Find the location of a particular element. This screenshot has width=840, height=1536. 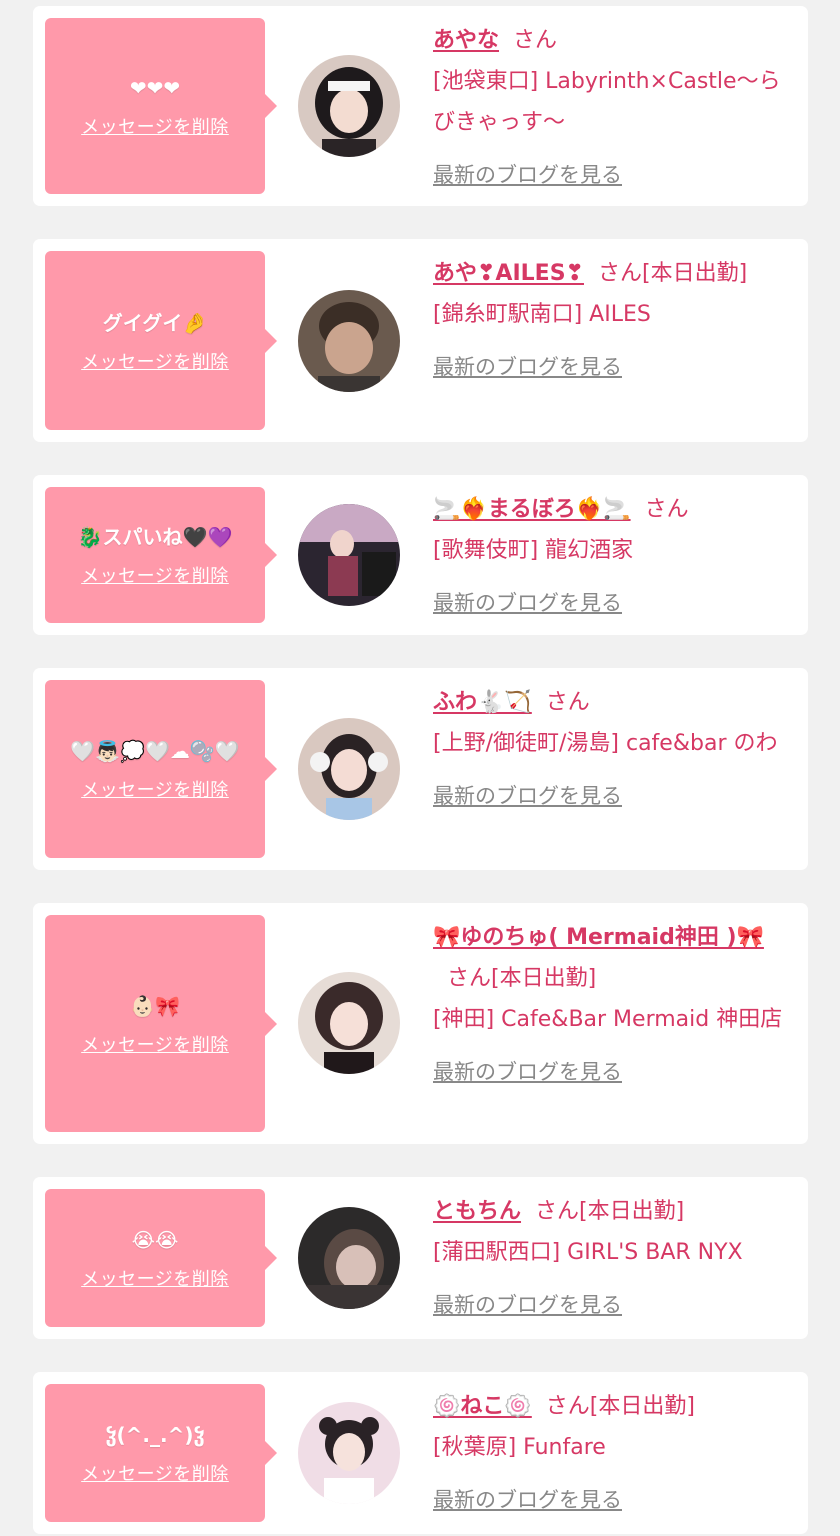

profile-name-link: あやな is located at coordinates (466, 40).